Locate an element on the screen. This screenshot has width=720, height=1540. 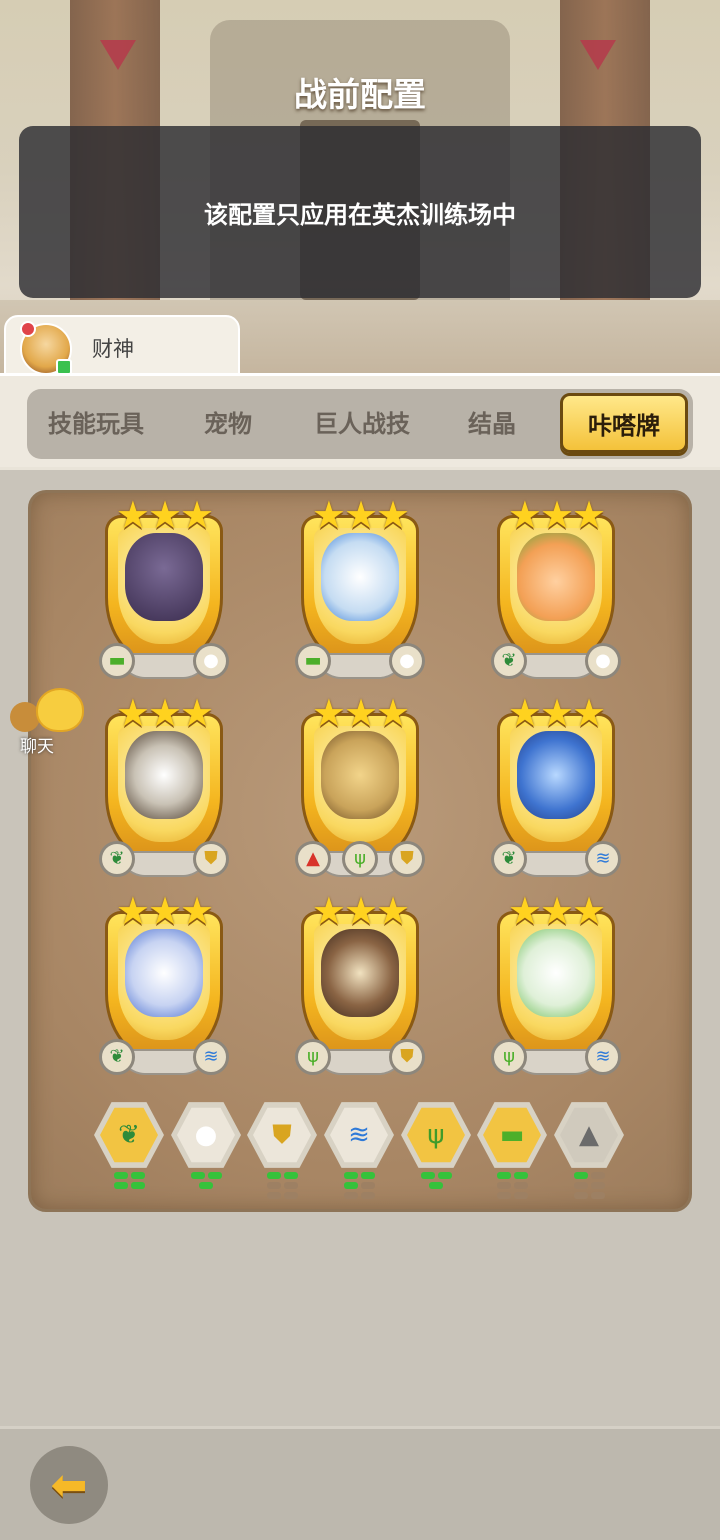
card-ram: ★★★ ▬ ● is located at coordinates (360, 588).